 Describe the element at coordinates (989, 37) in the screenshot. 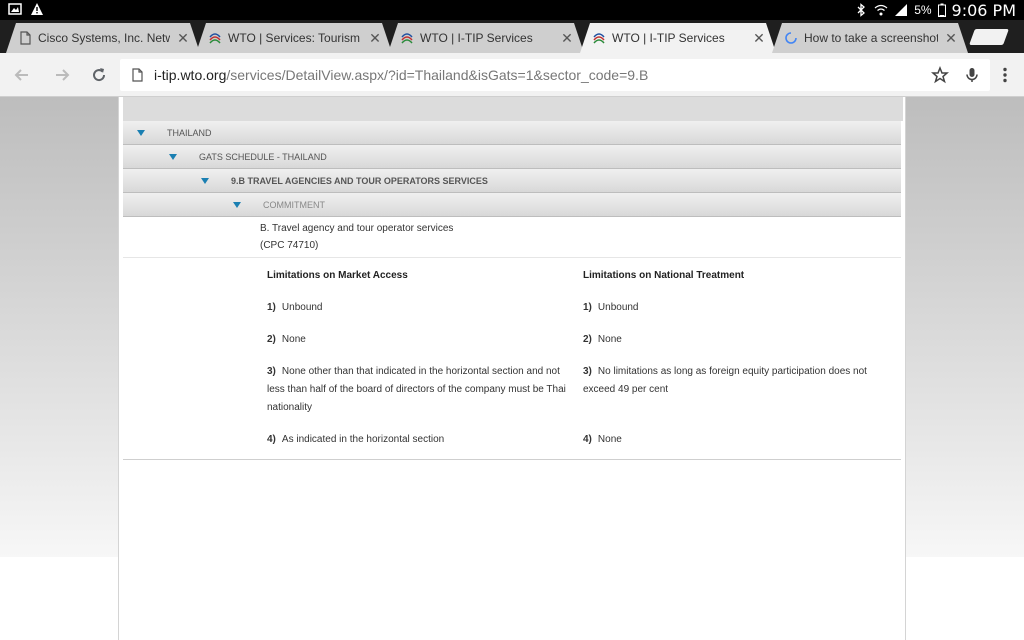

I see `new-tab-button` at that location.